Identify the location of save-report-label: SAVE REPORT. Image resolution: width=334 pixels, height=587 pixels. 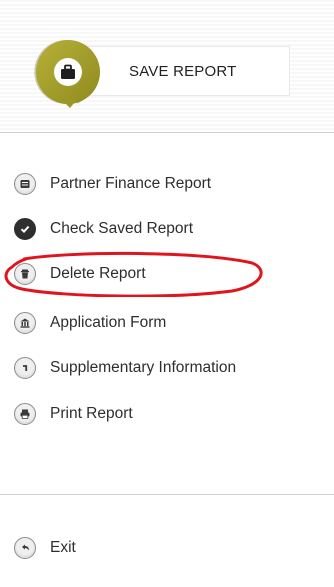
(183, 71).